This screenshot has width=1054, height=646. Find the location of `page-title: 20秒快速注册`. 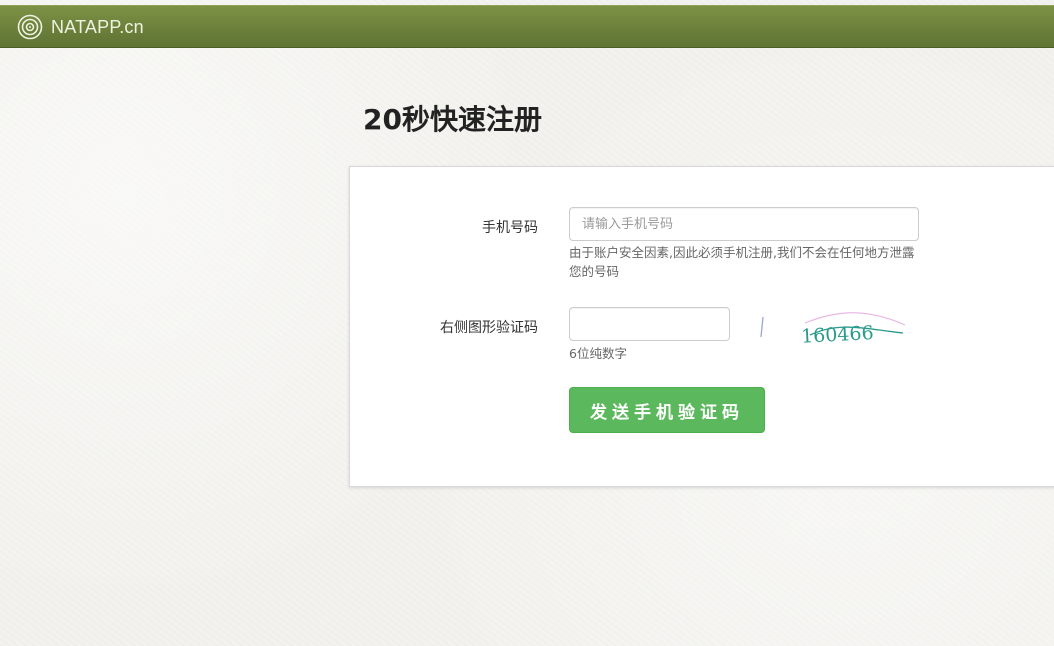

page-title: 20秒快速注册 is located at coordinates (452, 119).